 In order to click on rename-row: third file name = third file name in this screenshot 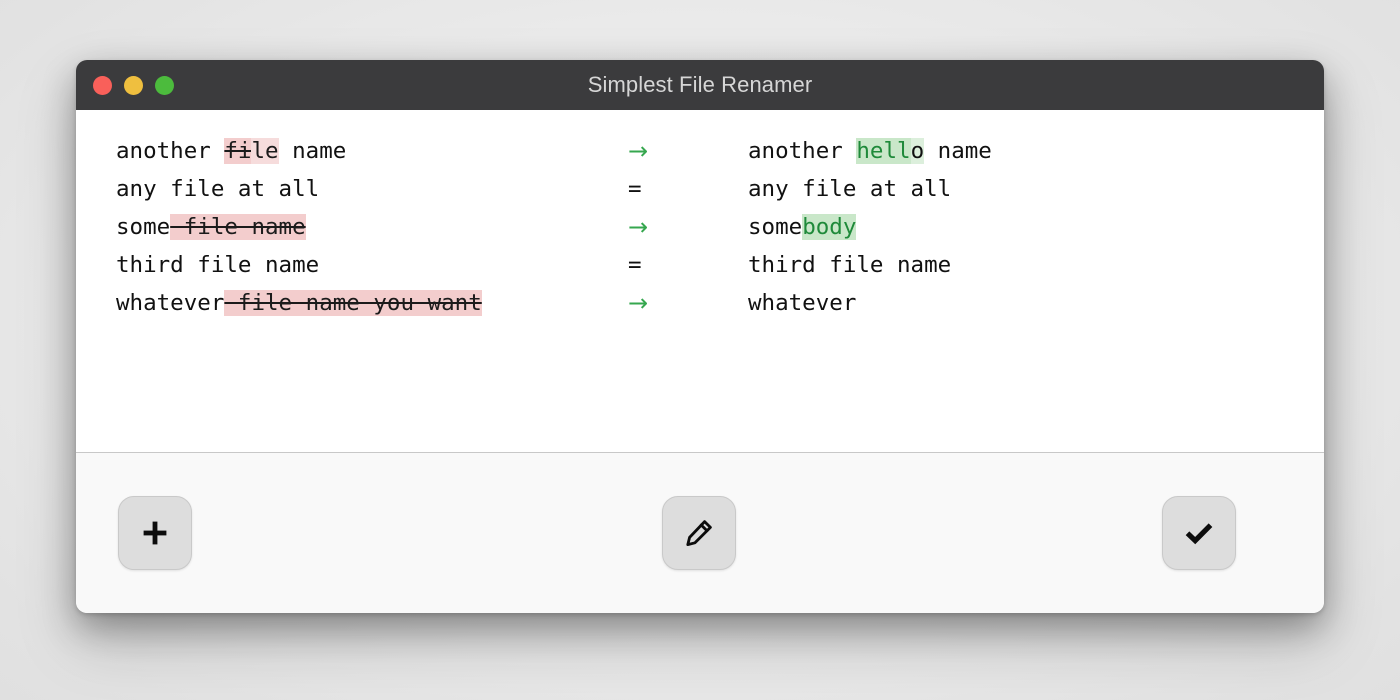, I will do `click(700, 271)`.